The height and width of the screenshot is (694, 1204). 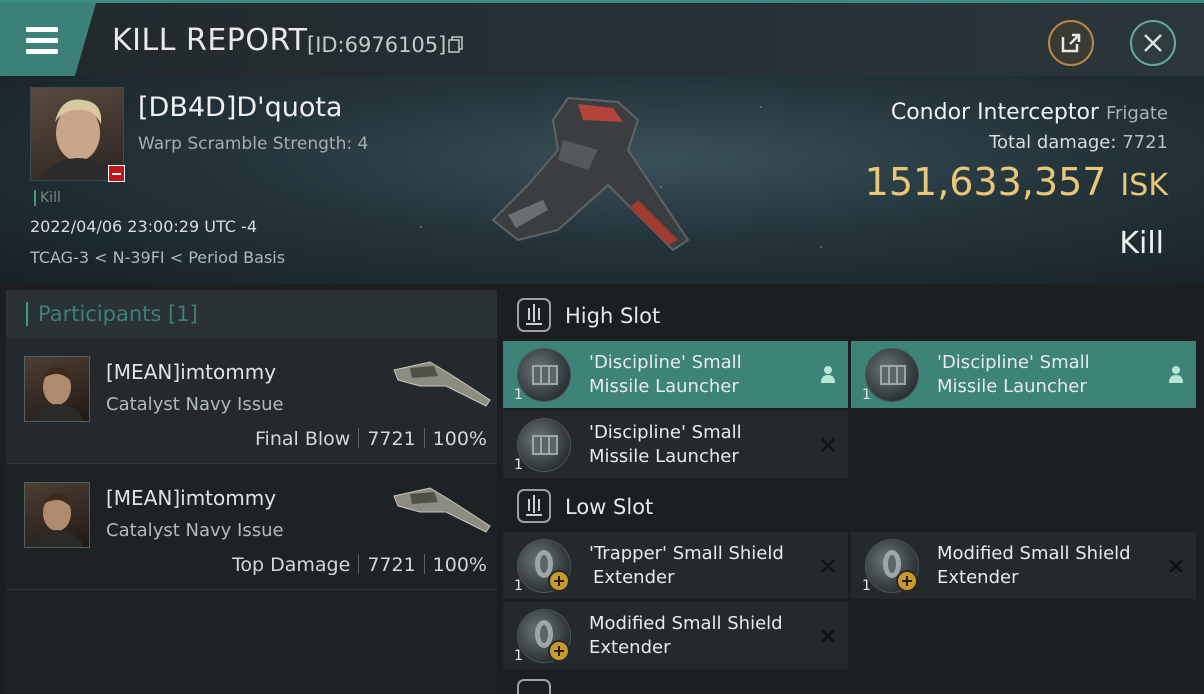 What do you see at coordinates (602, 38) in the screenshot?
I see `title-bar: KILL REPORT [ID:6976105]` at bounding box center [602, 38].